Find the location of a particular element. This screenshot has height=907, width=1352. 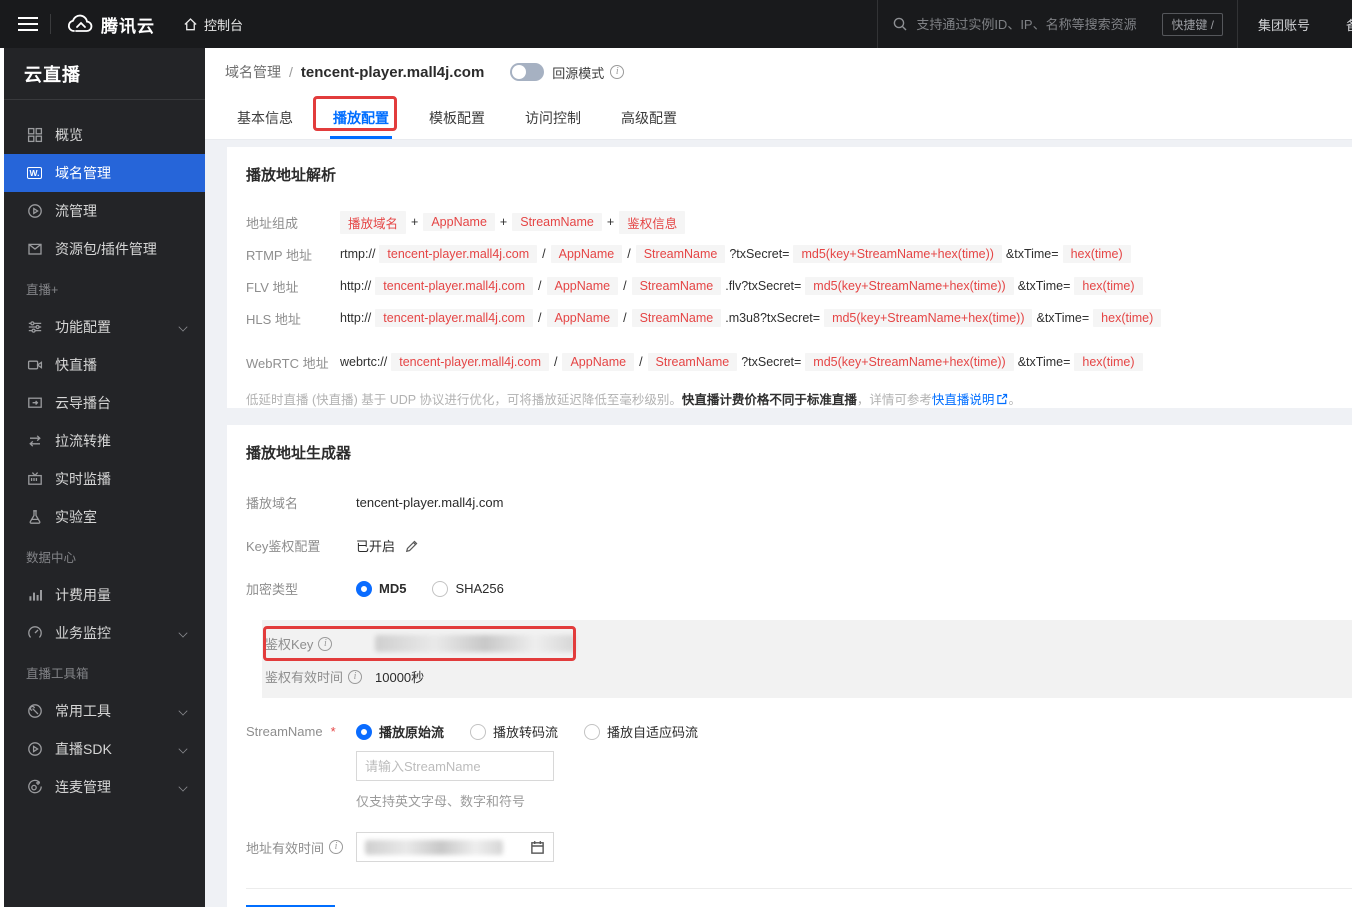

generator-title: 播放地址生成器 is located at coordinates (299, 453).